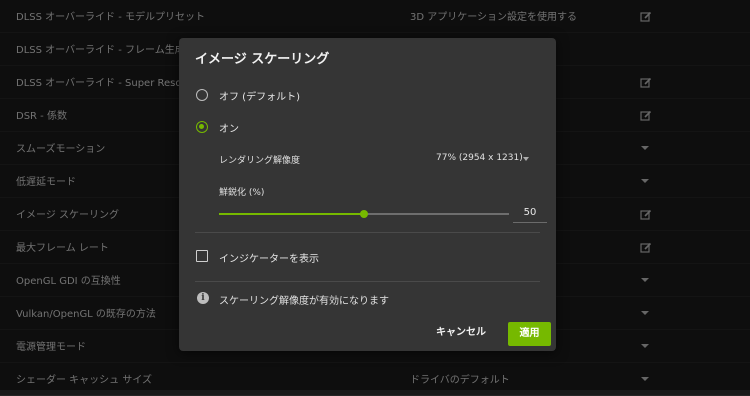 This screenshot has width=750, height=396. I want to click on sharpen-slider-handle, so click(364, 214).